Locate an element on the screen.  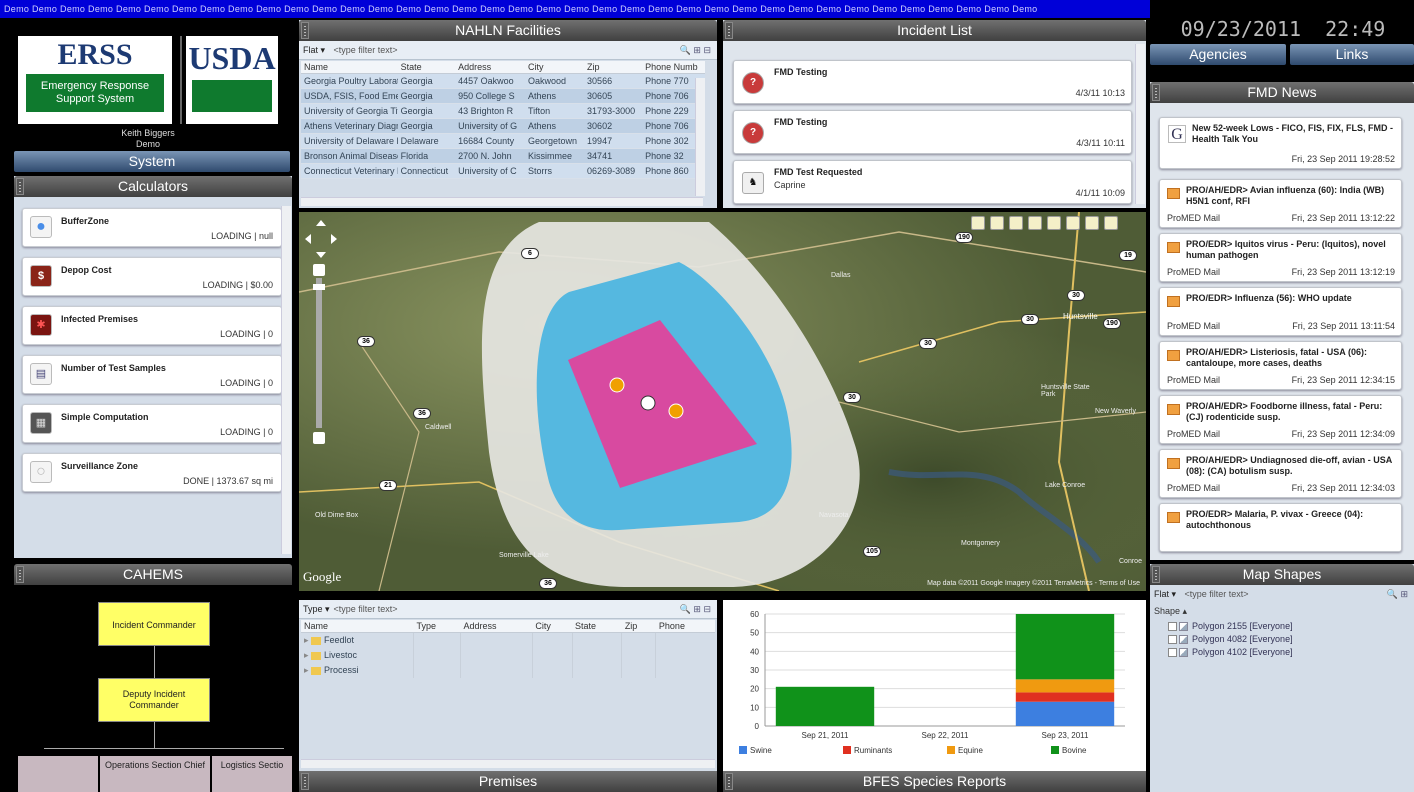
shapes-filter-input: <type filter text> is located at coordinates (1217, 594).